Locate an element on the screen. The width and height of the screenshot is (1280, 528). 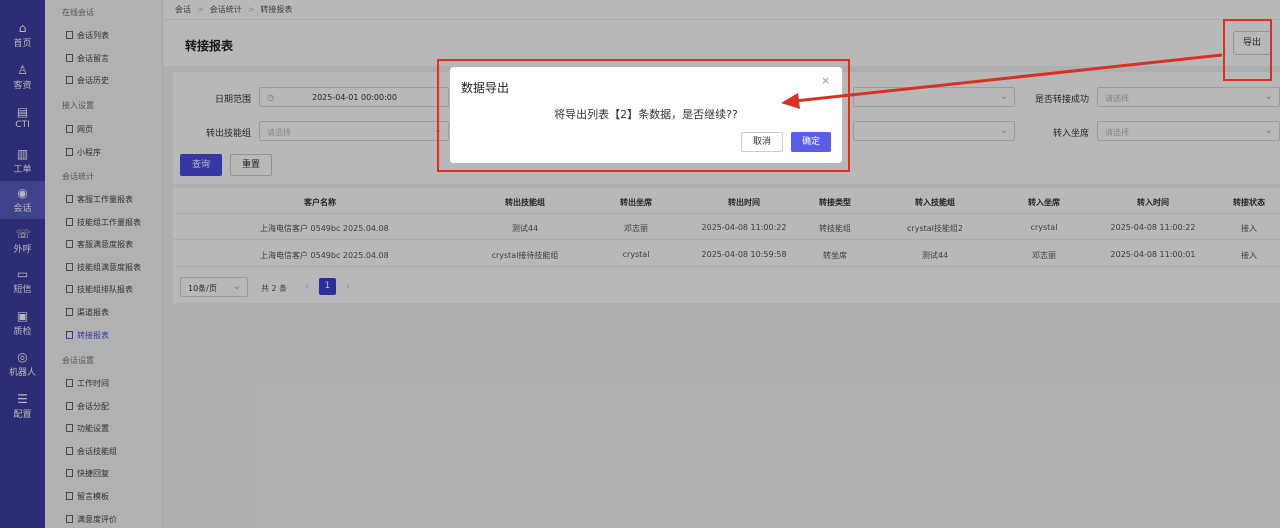
annotation-box-export is located at coordinates (1247, 50).